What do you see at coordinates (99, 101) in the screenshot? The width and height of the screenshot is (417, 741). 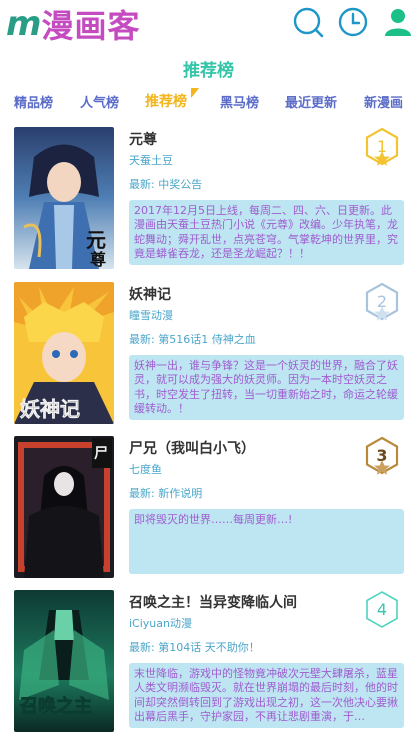 I see `tab-renqi: 人气榜` at bounding box center [99, 101].